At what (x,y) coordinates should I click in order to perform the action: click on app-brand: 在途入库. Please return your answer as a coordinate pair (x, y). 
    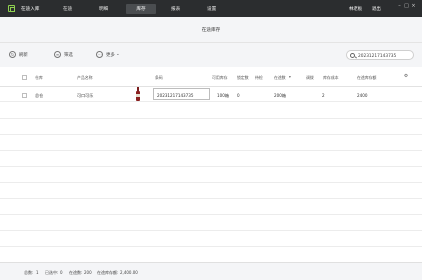
    Looking at the image, I should click on (30, 9).